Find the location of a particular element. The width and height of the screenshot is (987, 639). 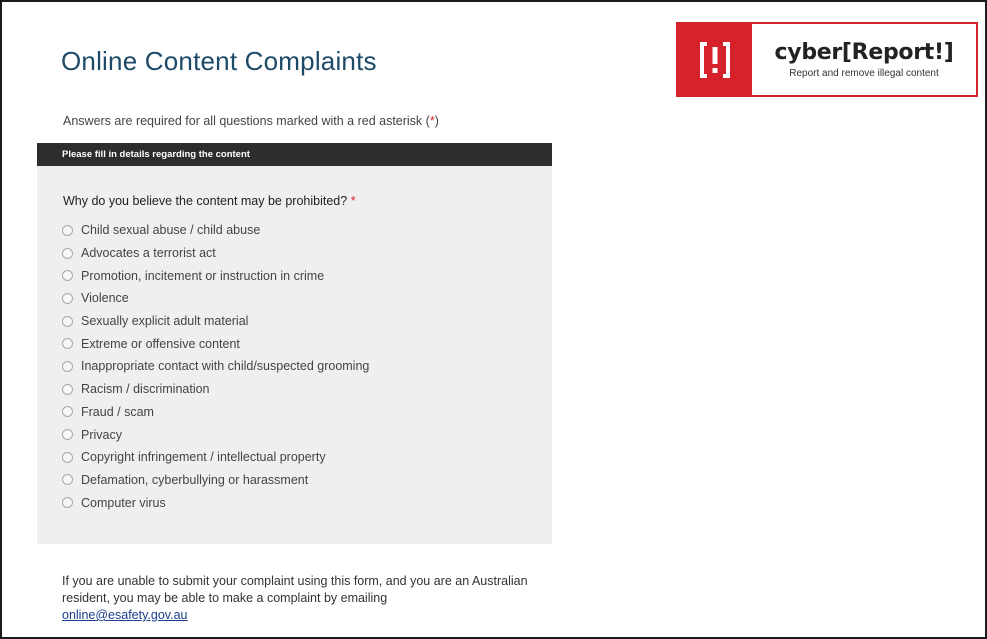

exclamation-bracket-icon is located at coordinates (715, 59).